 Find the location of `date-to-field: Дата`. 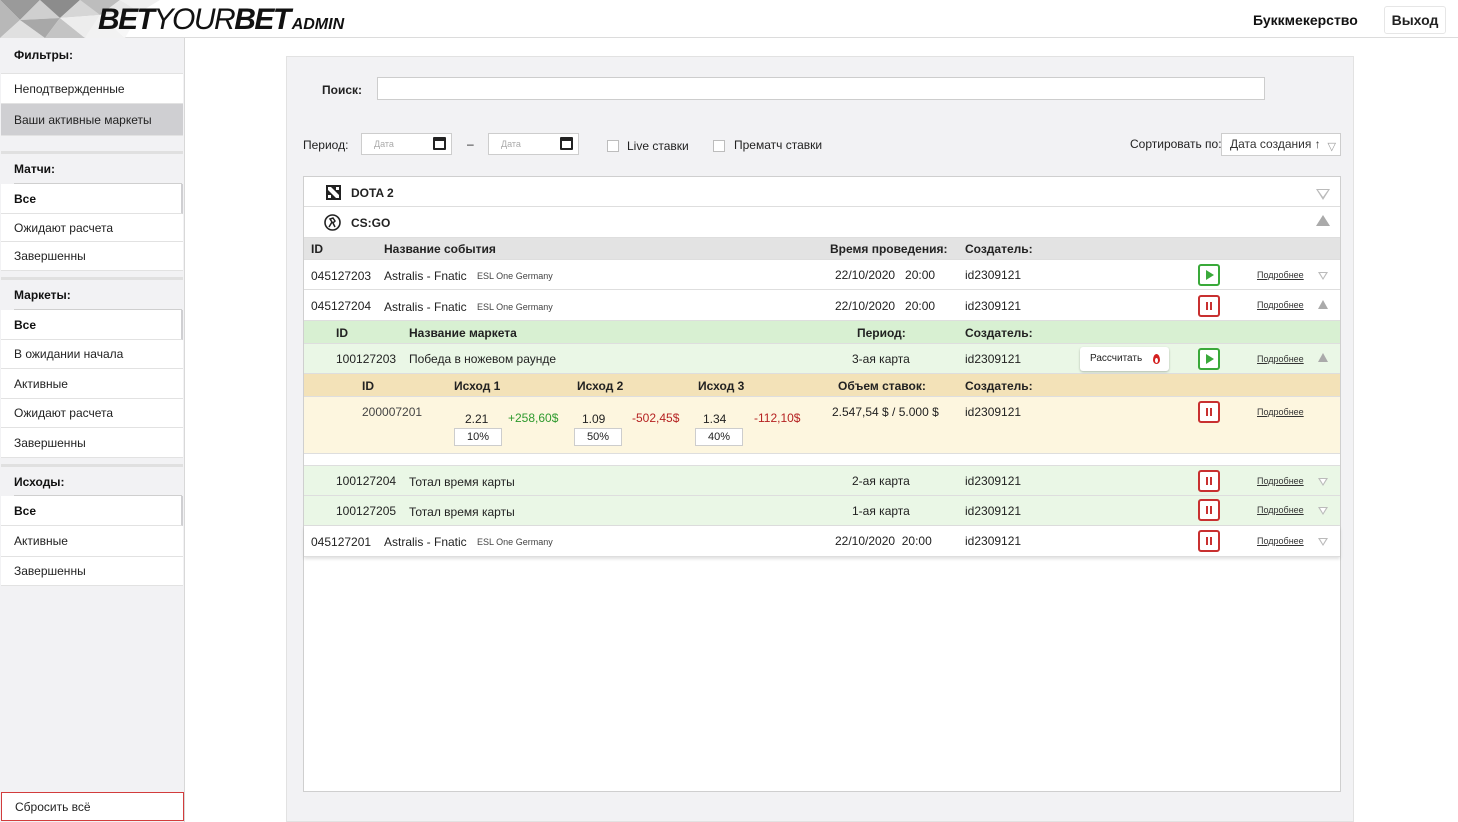

date-to-field: Дата is located at coordinates (533, 144).